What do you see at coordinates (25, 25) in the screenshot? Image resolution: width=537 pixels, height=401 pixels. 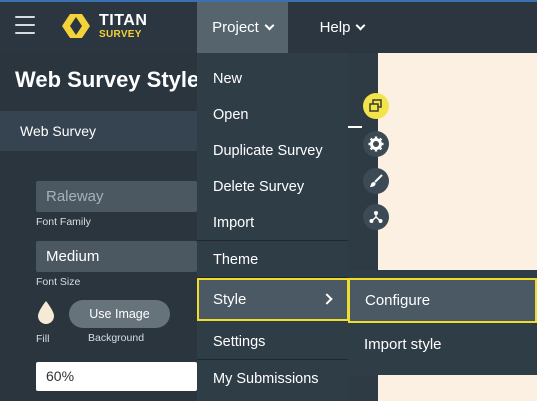 I see `menu-icon` at bounding box center [25, 25].